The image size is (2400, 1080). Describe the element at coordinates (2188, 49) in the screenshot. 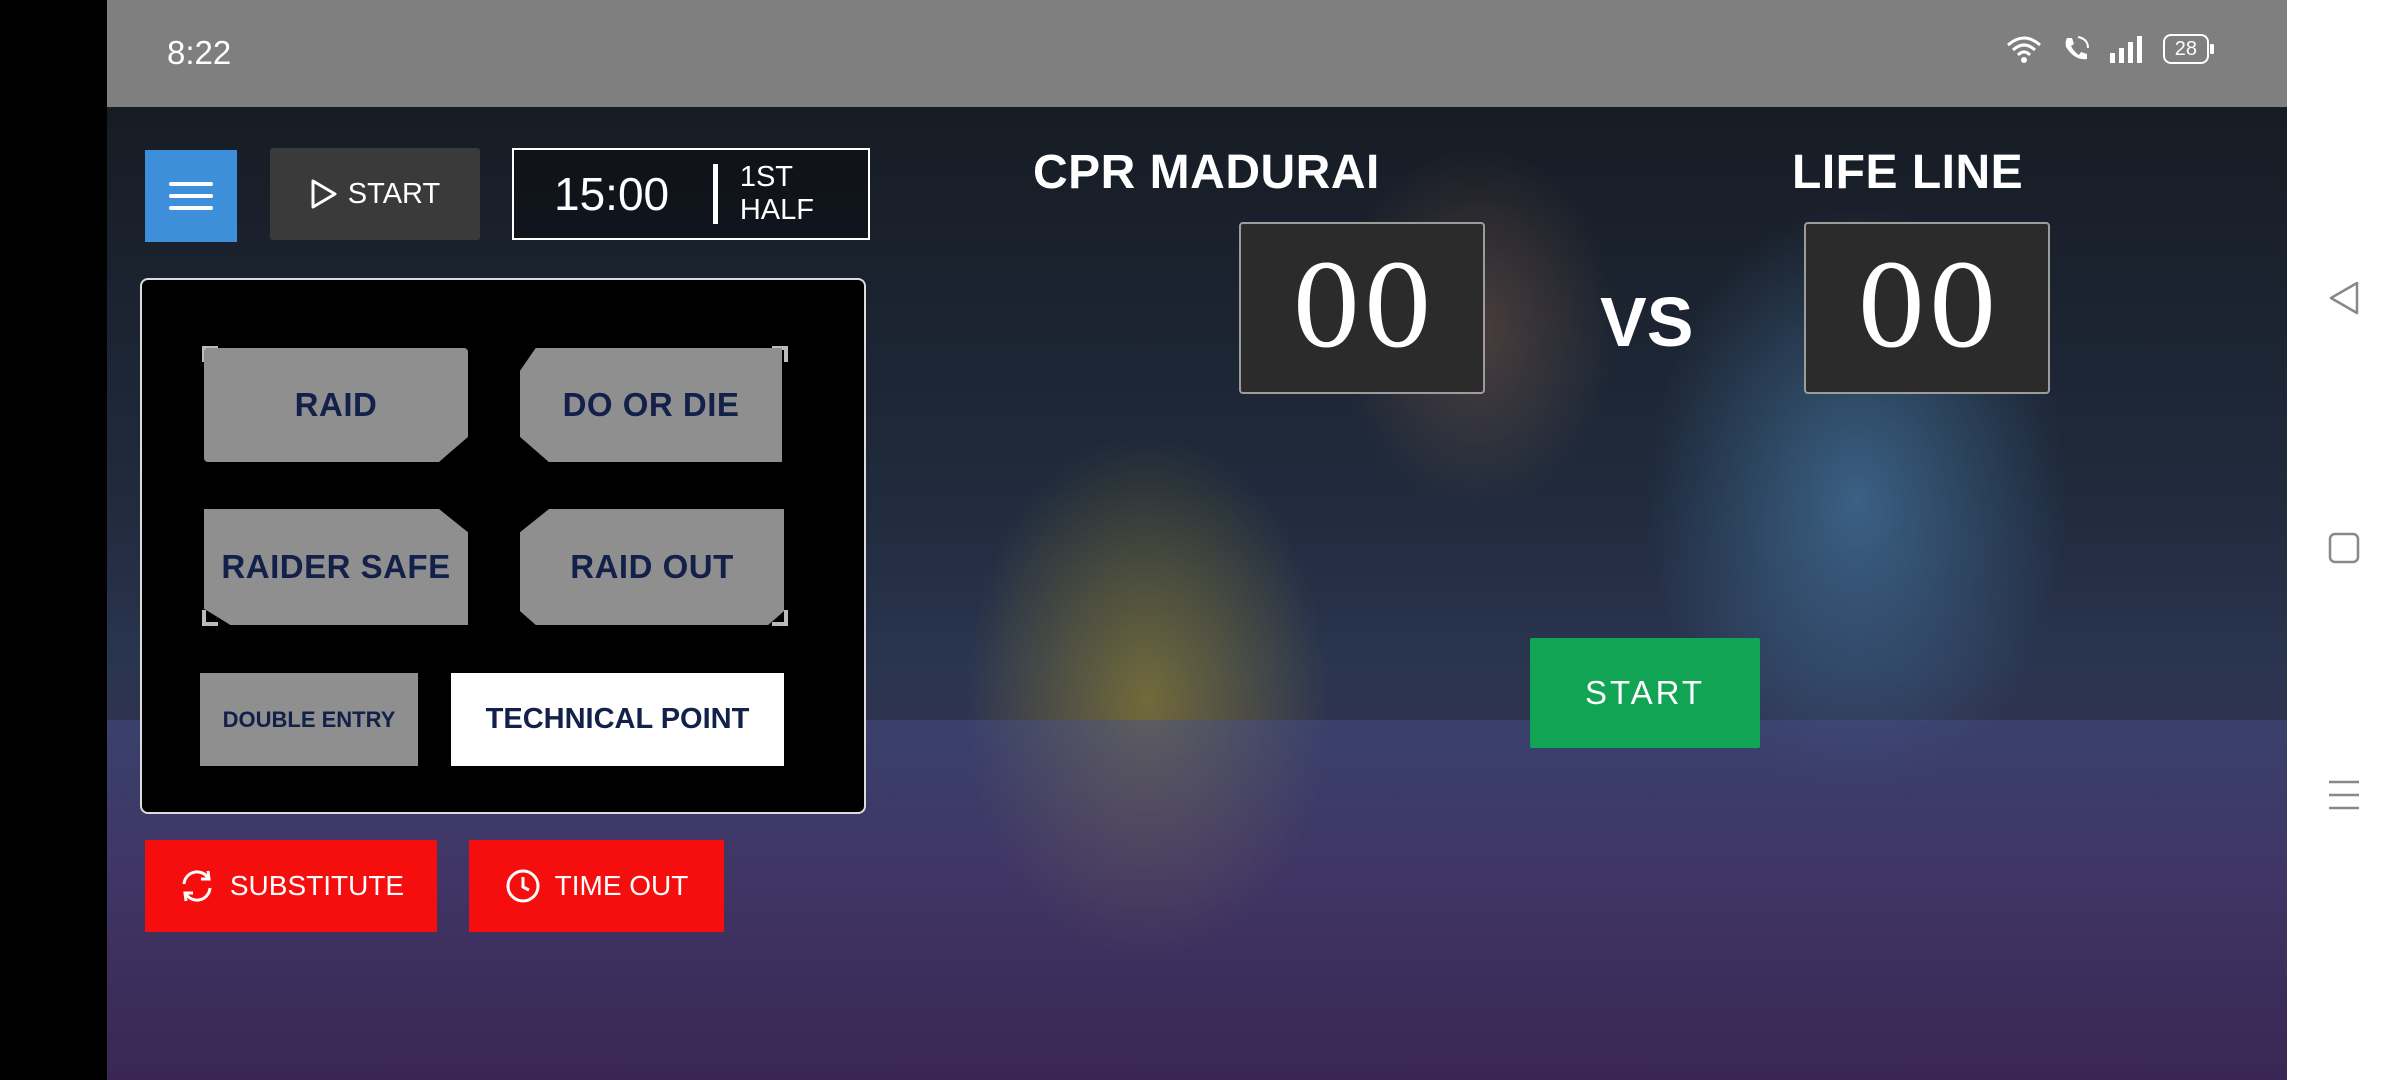

I see `battery-indicator: 28` at that location.